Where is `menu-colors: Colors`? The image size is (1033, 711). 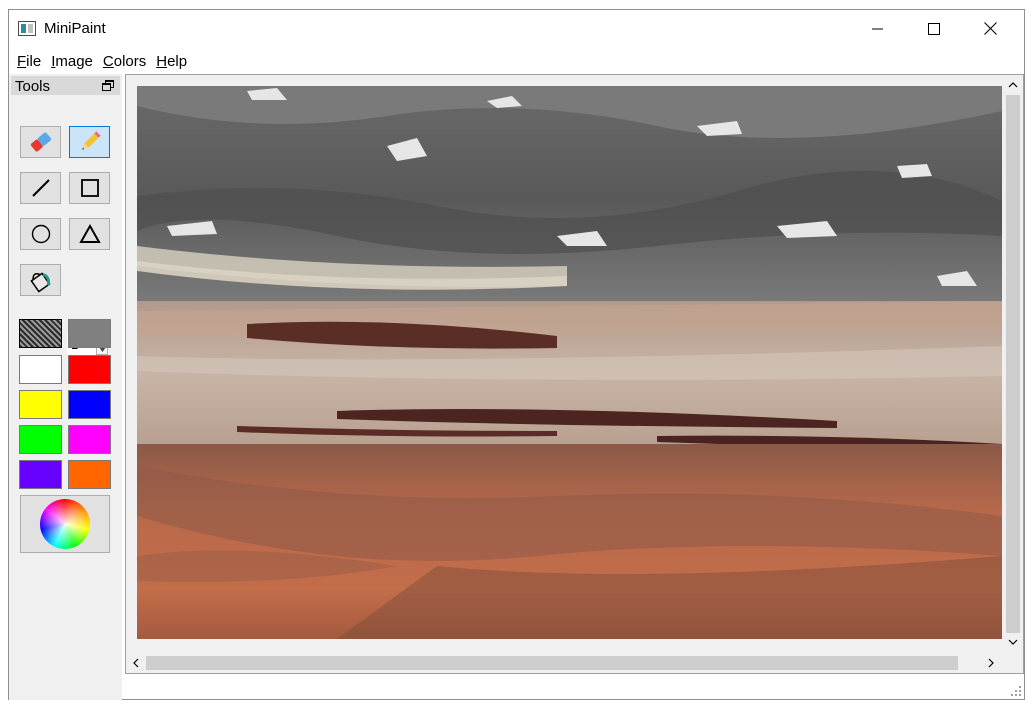
menu-colors: Colors is located at coordinates (124, 61).